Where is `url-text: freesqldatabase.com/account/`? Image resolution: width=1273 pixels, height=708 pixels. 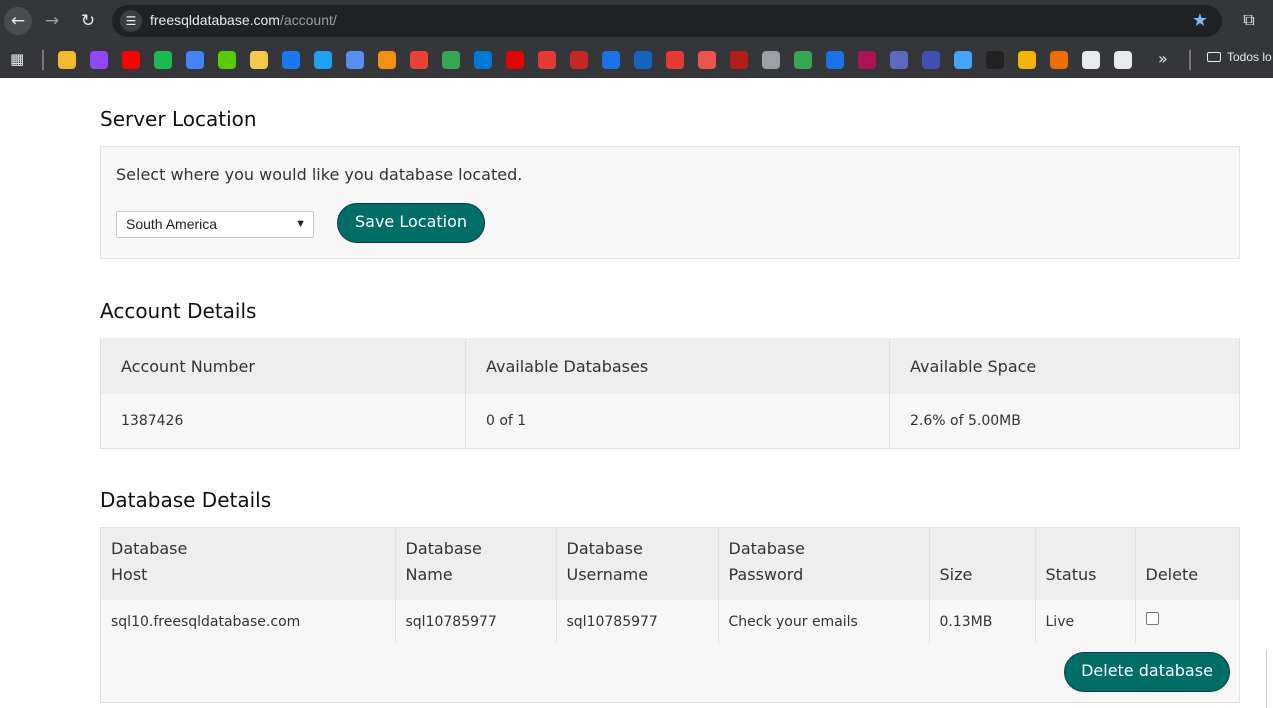 url-text: freesqldatabase.com/account/ is located at coordinates (243, 20).